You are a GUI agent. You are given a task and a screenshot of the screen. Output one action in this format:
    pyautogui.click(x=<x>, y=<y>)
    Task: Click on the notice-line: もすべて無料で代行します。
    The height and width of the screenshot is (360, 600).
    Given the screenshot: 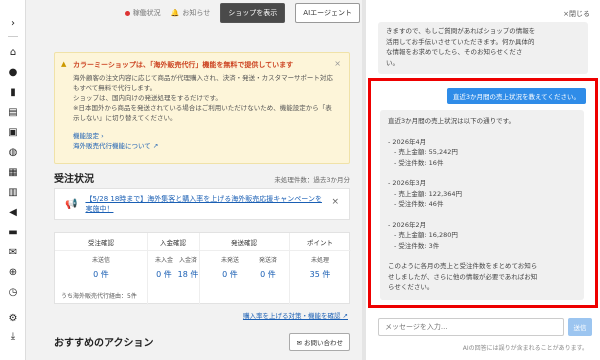 What is the action you would take?
    pyautogui.click(x=115, y=88)
    